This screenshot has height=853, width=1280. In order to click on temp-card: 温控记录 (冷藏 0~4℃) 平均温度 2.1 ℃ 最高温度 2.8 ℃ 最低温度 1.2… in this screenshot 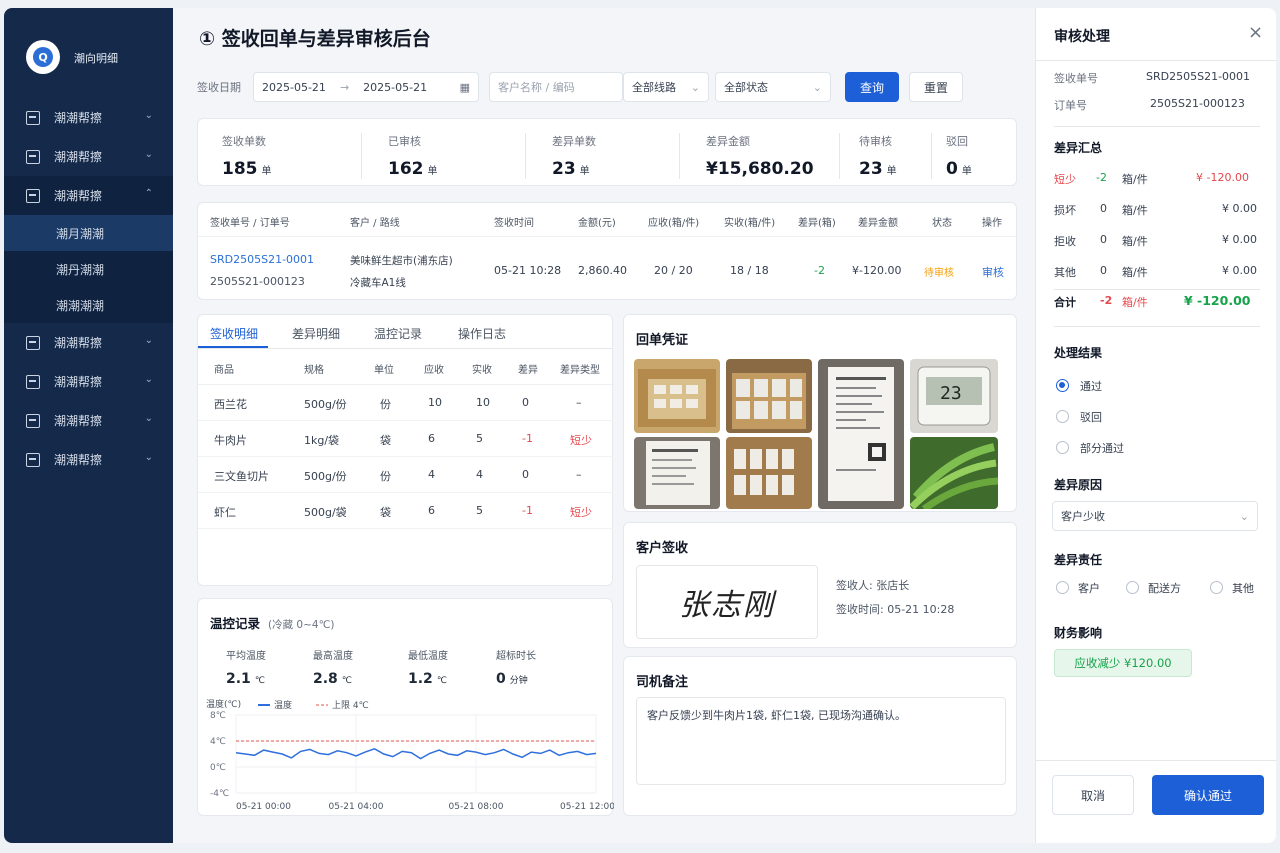, I will do `click(405, 707)`.